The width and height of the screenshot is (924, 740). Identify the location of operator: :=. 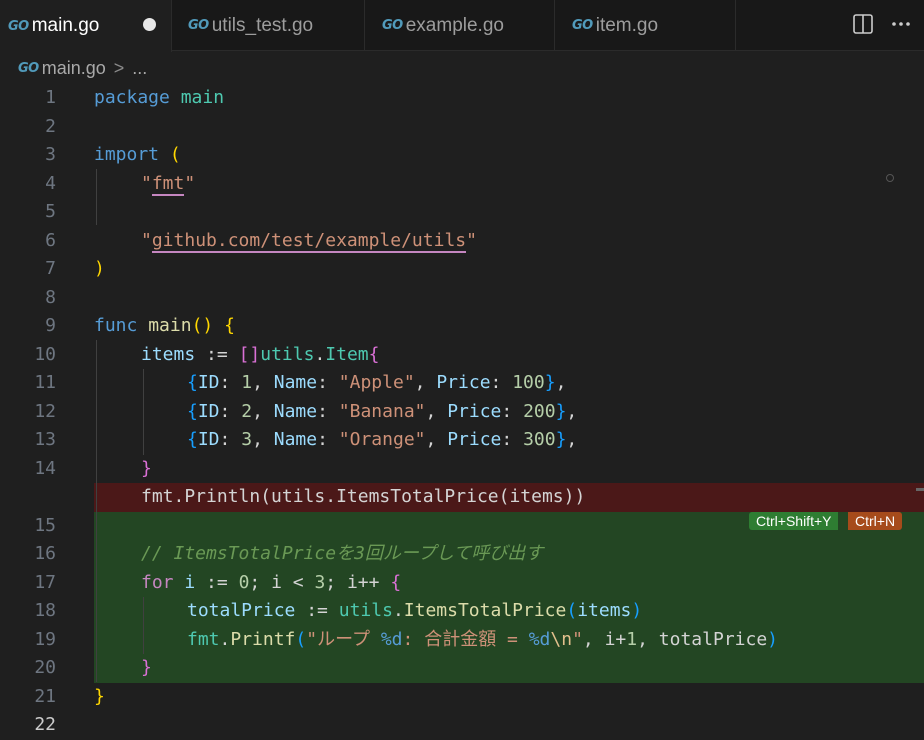
(317, 610).